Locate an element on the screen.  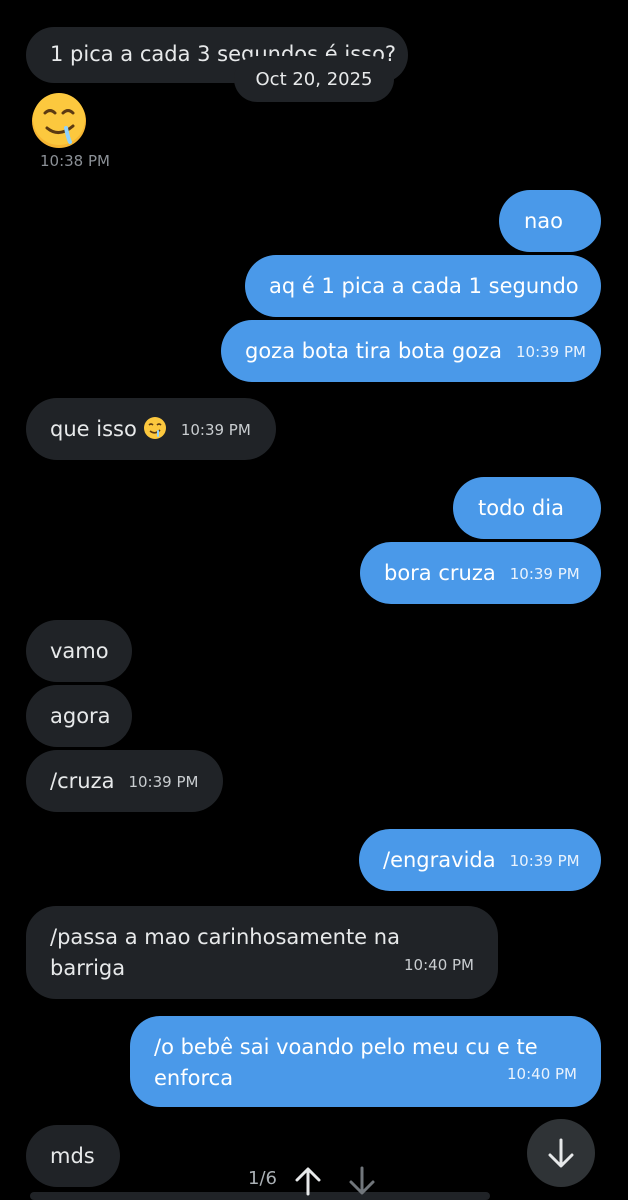
message-text: aq é 1 pica a cada 1 segundo is located at coordinates (424, 286).